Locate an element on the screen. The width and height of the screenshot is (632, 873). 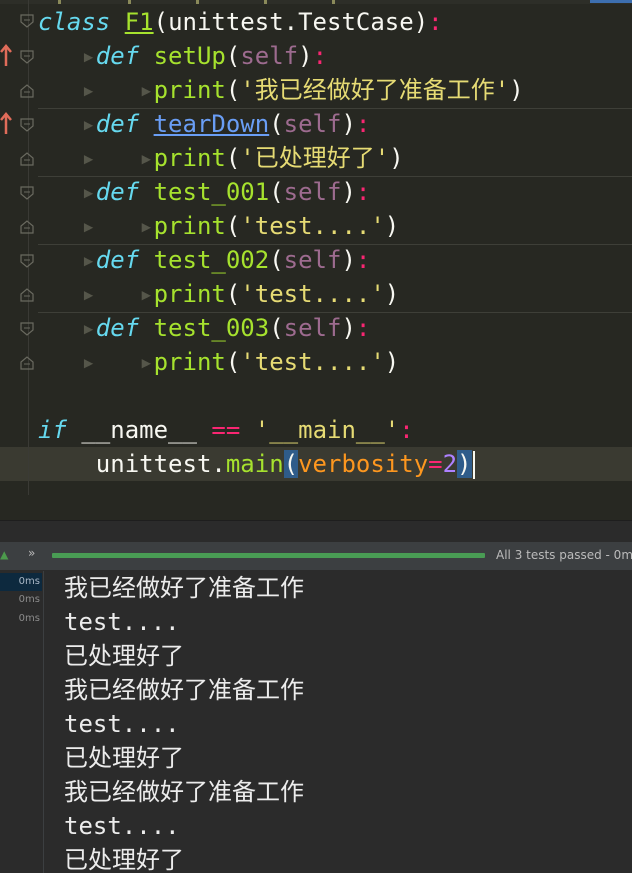
code-line-print: ▸ ▸print('已处理好了') is located at coordinates (220, 158).